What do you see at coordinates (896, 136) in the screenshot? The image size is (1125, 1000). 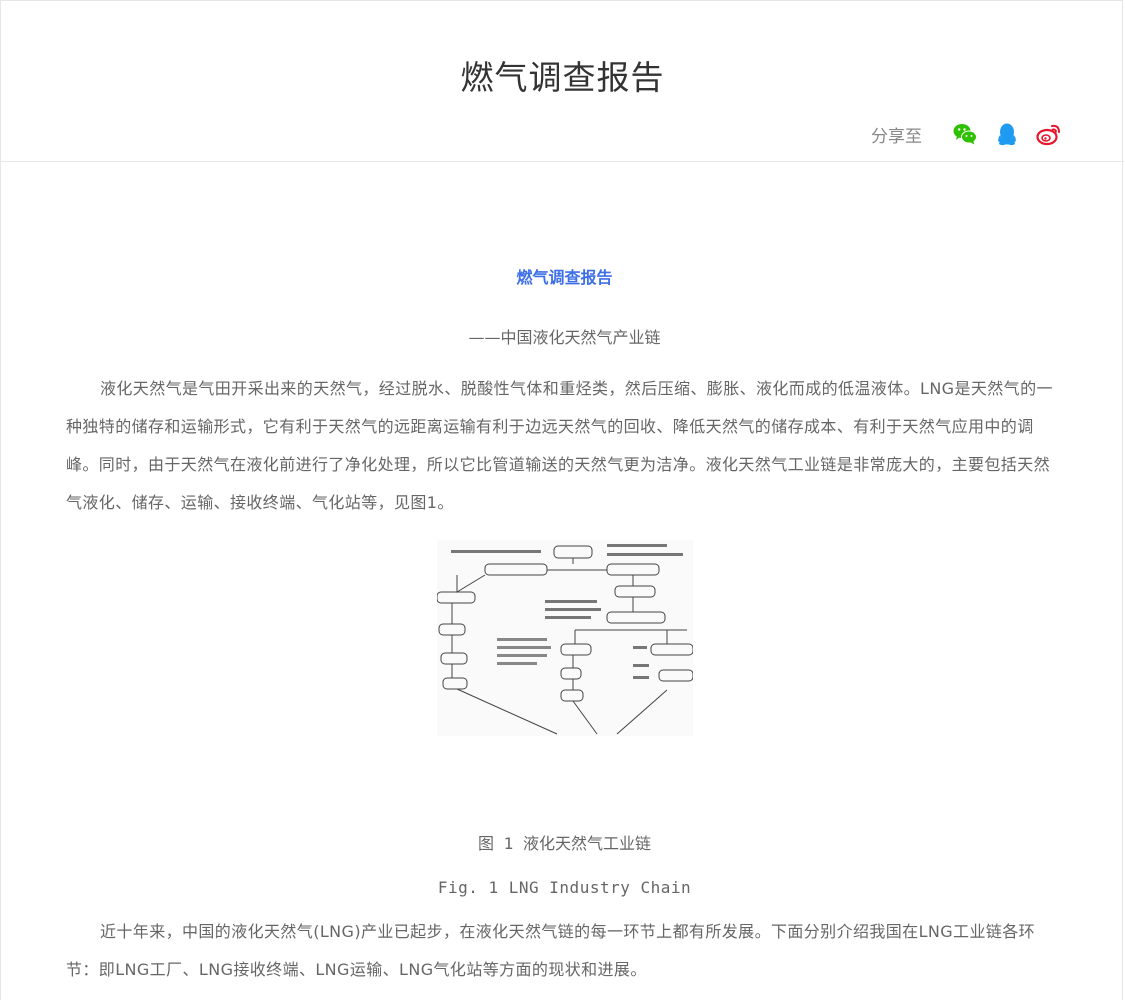 I see `share-label: 分享至` at bounding box center [896, 136].